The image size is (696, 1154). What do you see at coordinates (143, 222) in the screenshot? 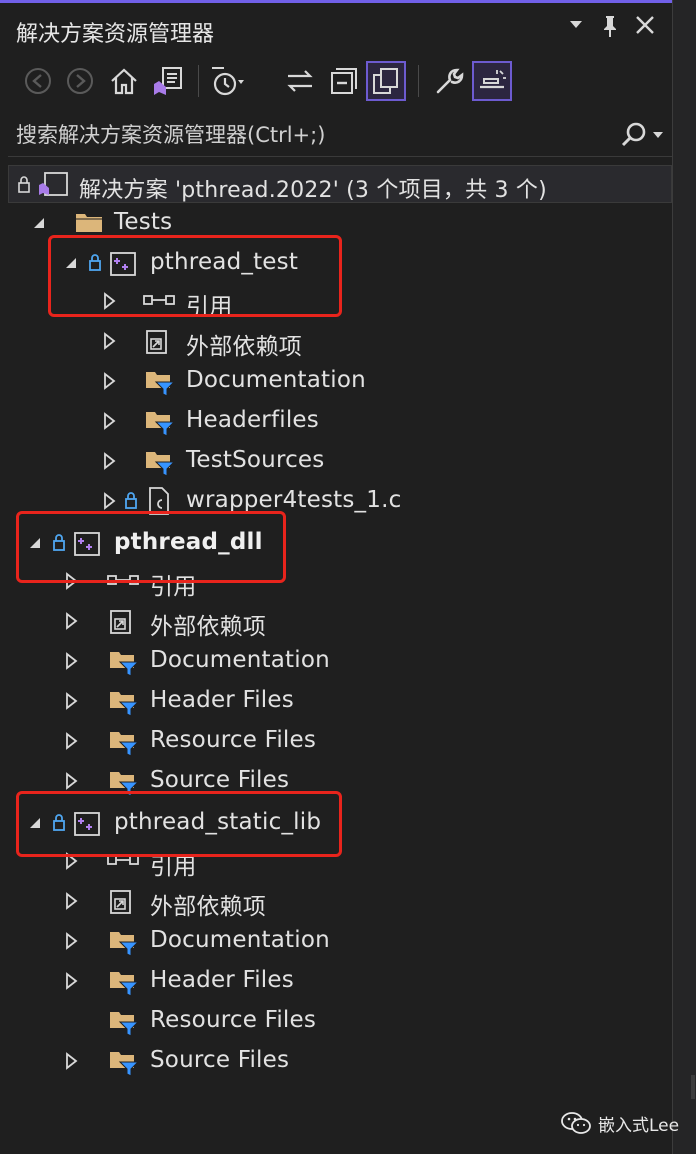
I see `tree-item-label: Tests` at bounding box center [143, 222].